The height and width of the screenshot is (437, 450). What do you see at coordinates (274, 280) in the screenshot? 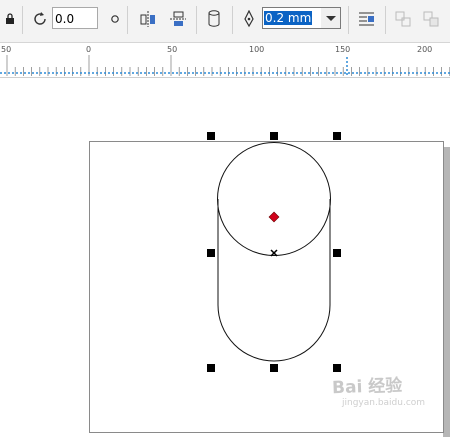
I see `cylinder-body-shape` at bounding box center [274, 280].